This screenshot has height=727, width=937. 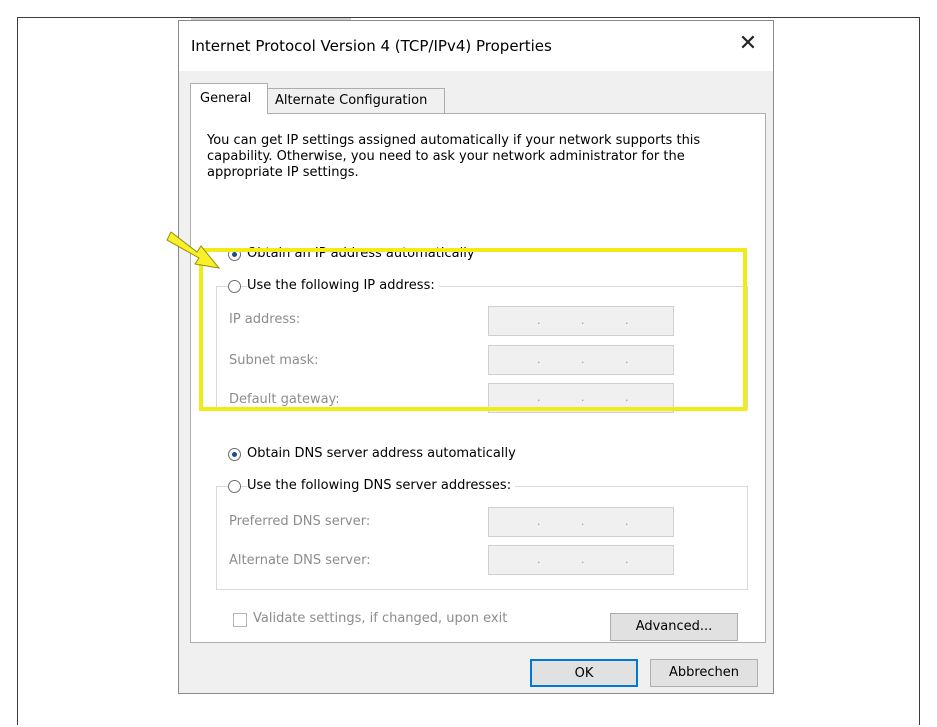 What do you see at coordinates (380, 618) in the screenshot?
I see `validate-settings-label: Validate settings, if changed, upon exit` at bounding box center [380, 618].